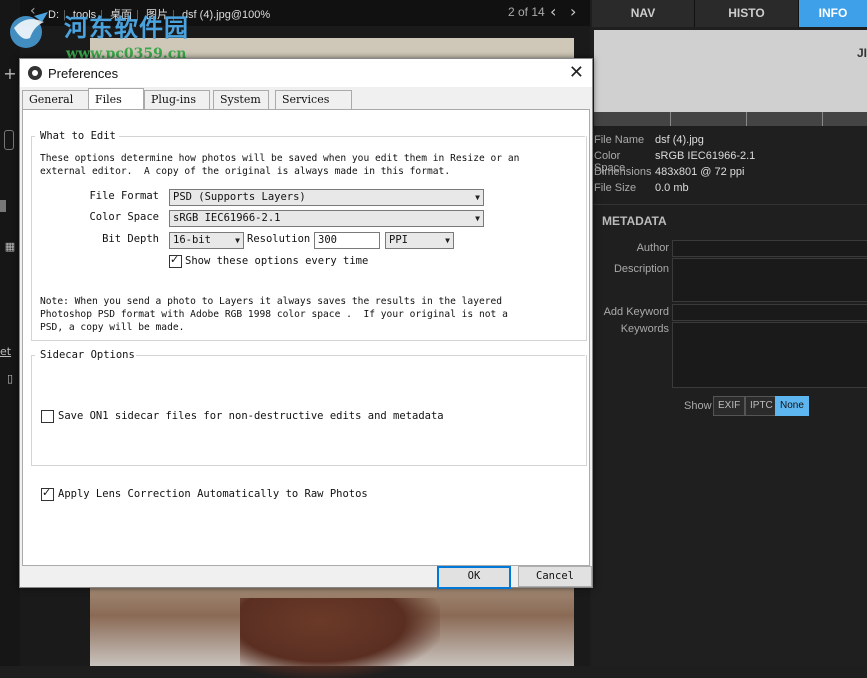 The height and width of the screenshot is (678, 867). Describe the element at coordinates (698, 406) in the screenshot. I see `show-label: Show` at that location.